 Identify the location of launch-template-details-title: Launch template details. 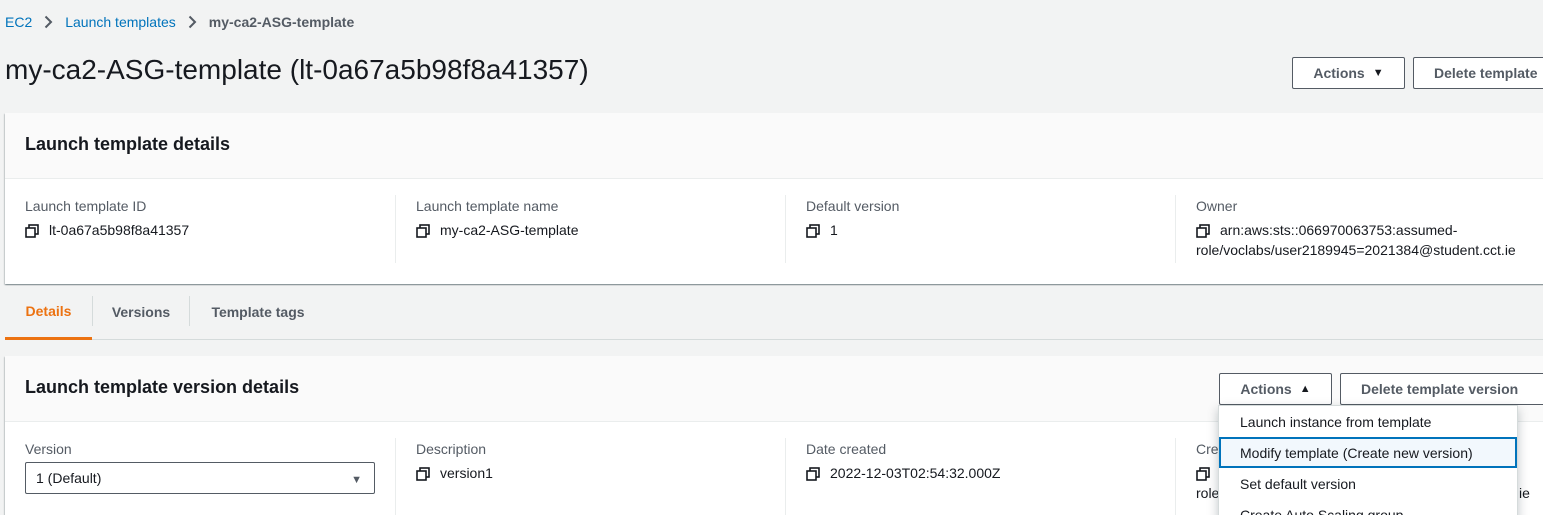
(128, 144).